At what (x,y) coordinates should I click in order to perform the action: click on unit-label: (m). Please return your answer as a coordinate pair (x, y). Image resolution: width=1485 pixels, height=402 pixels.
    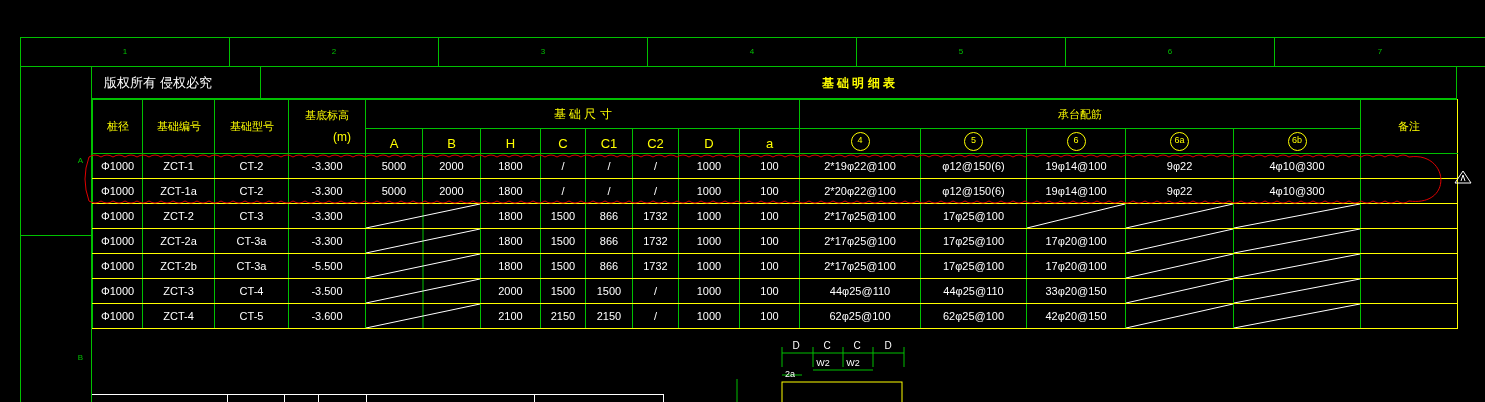
    Looking at the image, I should click on (341, 137).